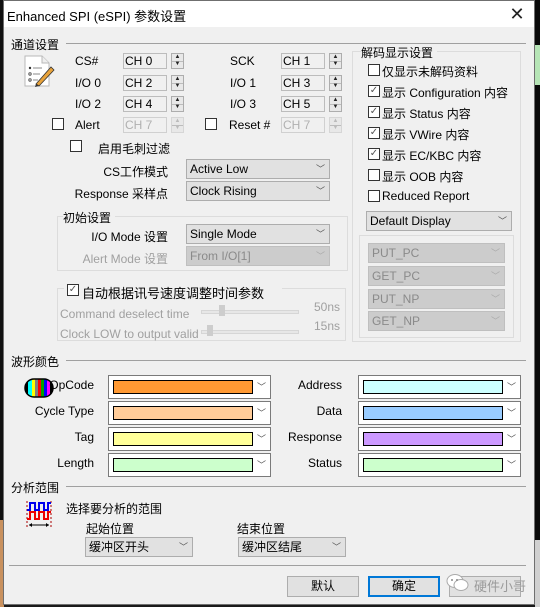  I want to click on wechat-icon, so click(457, 582).